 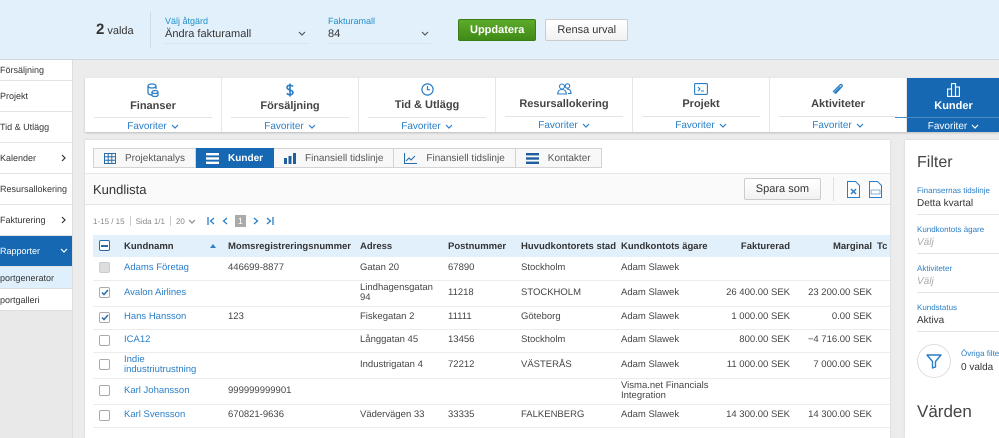 I want to click on table-cell: 72212, so click(x=461, y=364).